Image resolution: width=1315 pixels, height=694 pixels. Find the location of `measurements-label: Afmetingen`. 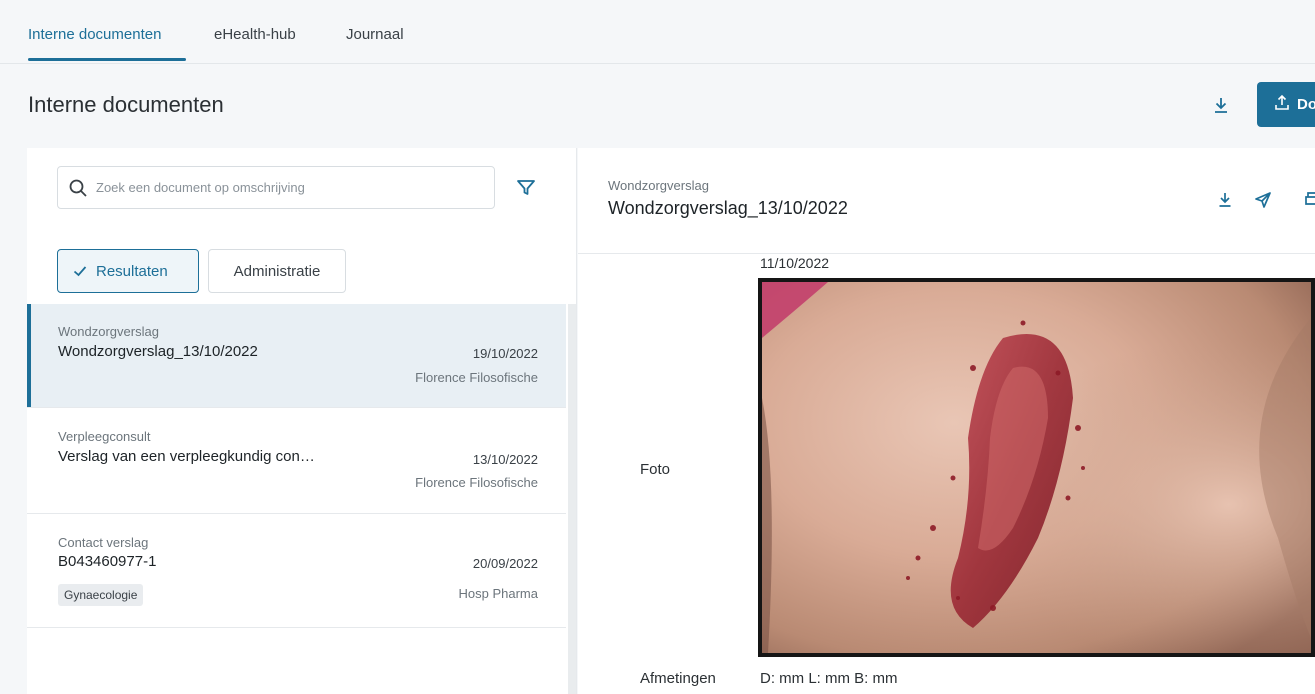

measurements-label: Afmetingen is located at coordinates (678, 678).